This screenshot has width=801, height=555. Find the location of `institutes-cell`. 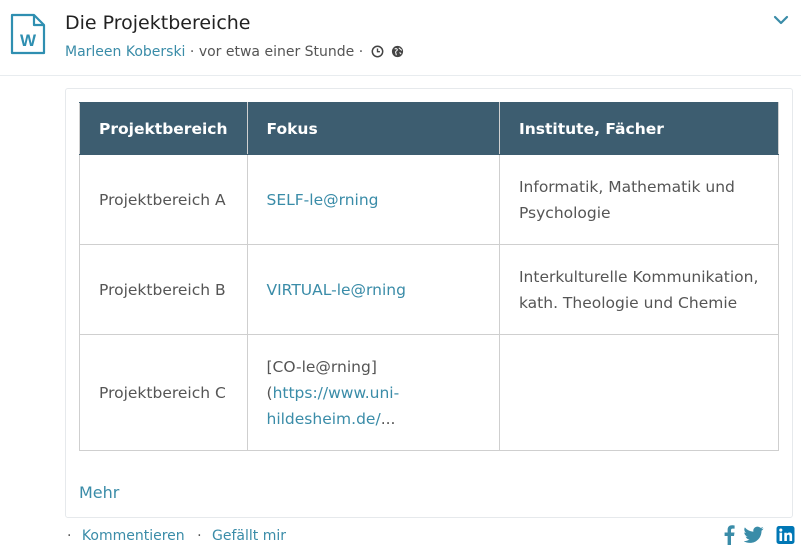

institutes-cell is located at coordinates (639, 392).